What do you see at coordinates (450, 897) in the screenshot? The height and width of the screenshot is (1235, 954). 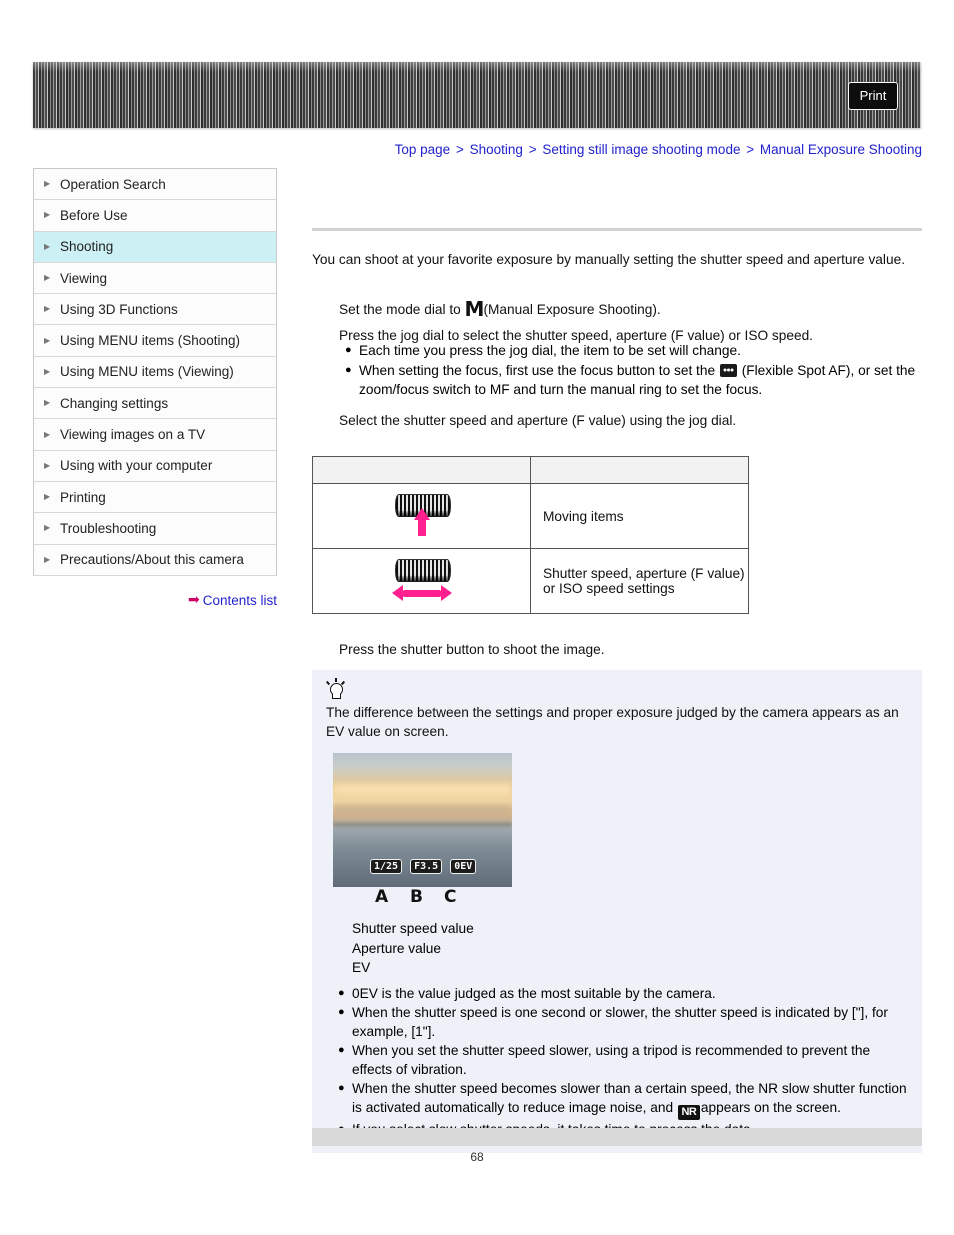 I see `callout-label-c: C` at bounding box center [450, 897].